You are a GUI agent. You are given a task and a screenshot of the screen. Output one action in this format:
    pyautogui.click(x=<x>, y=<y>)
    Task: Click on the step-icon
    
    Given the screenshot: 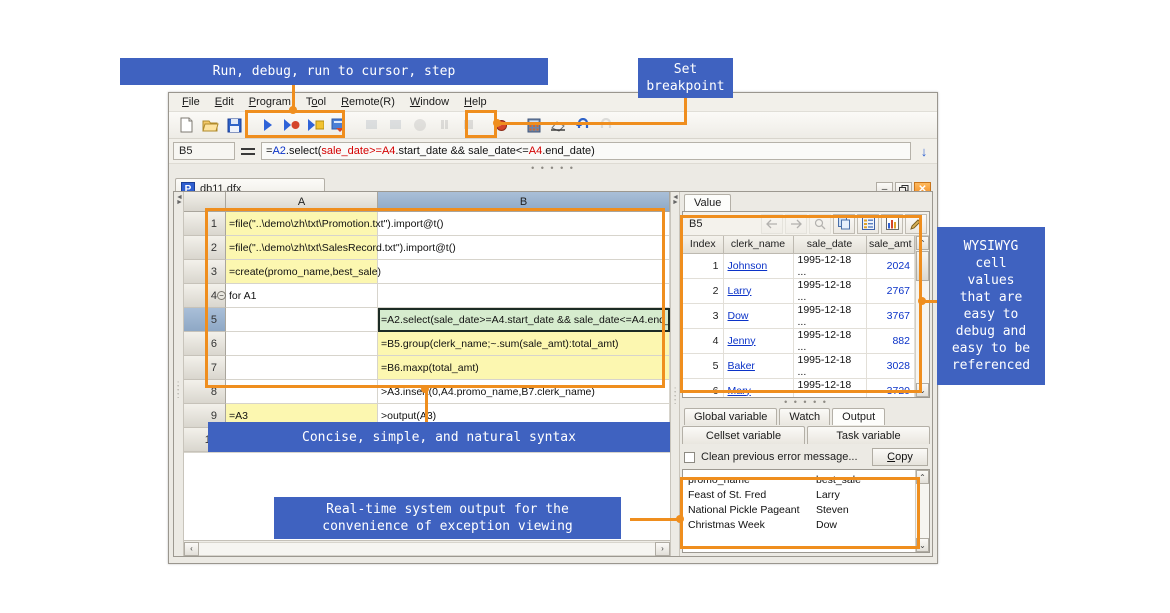 What is the action you would take?
    pyautogui.click(x=339, y=125)
    